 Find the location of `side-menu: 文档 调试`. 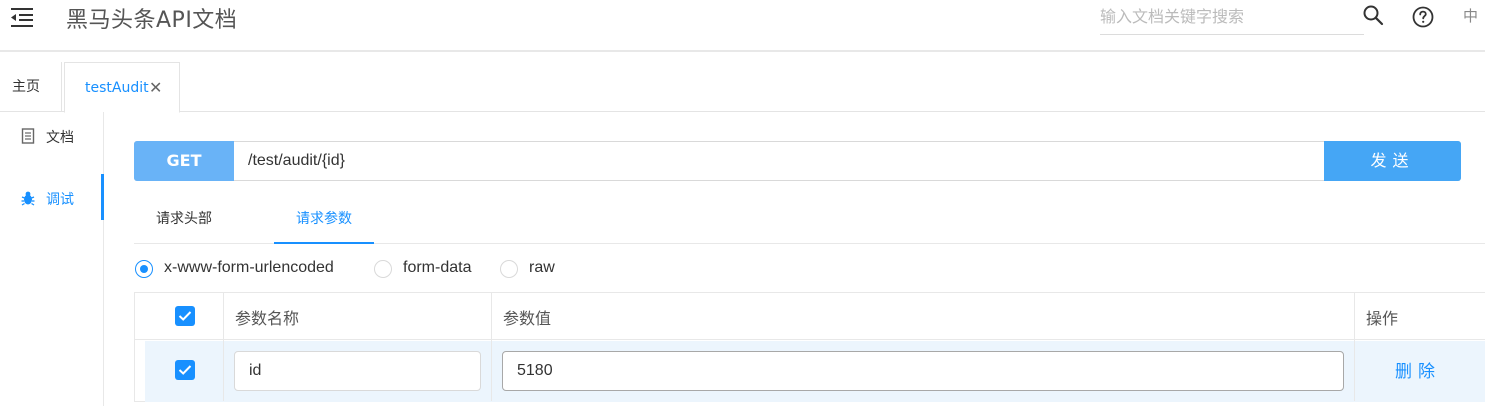

side-menu: 文档 调试 is located at coordinates (52, 259).